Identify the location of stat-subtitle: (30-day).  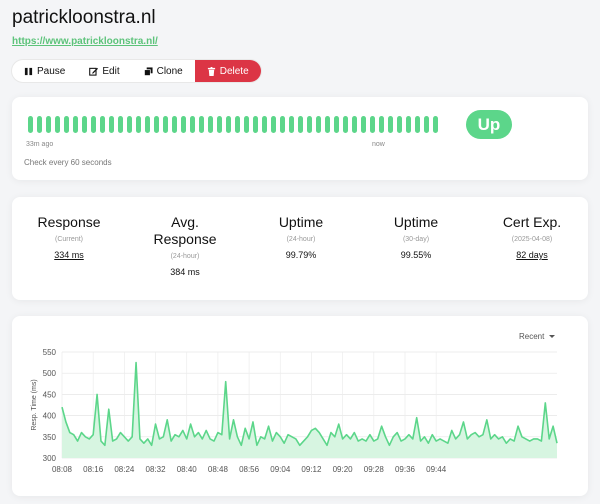
(416, 239).